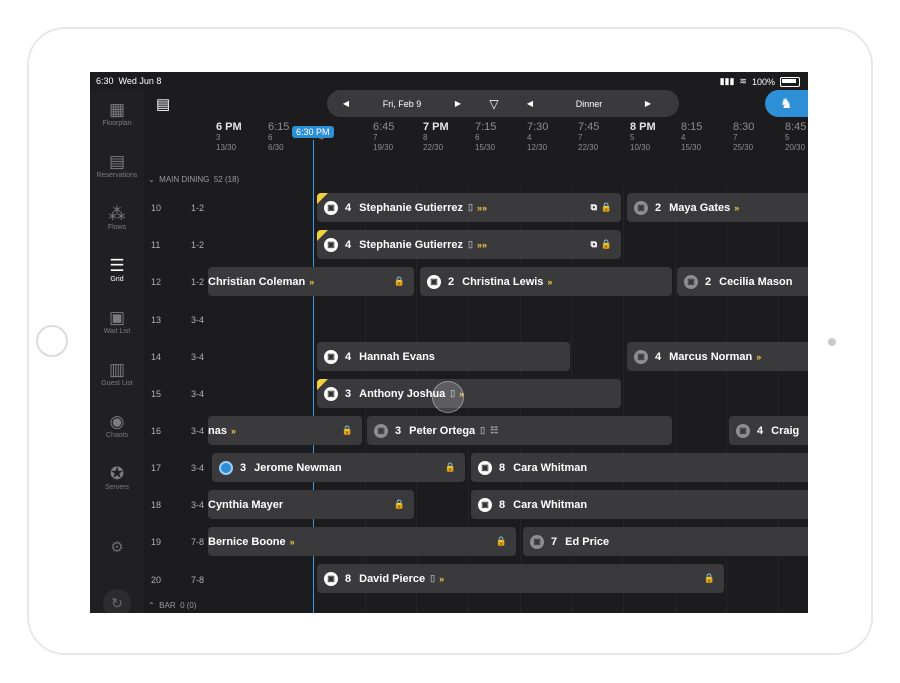 The height and width of the screenshot is (683, 900). I want to click on table-row-label: 16 3-4, so click(177, 431).